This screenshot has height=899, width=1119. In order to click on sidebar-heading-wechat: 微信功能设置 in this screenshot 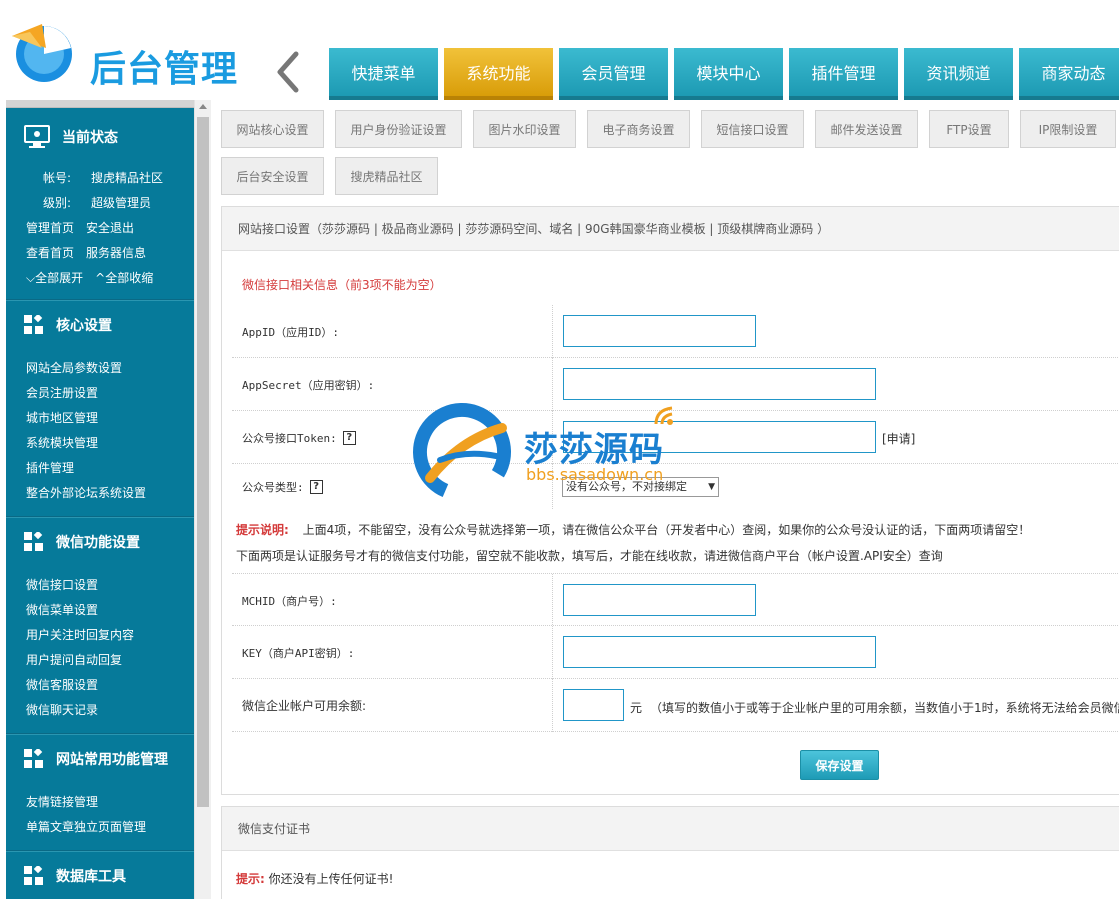, I will do `click(100, 542)`.